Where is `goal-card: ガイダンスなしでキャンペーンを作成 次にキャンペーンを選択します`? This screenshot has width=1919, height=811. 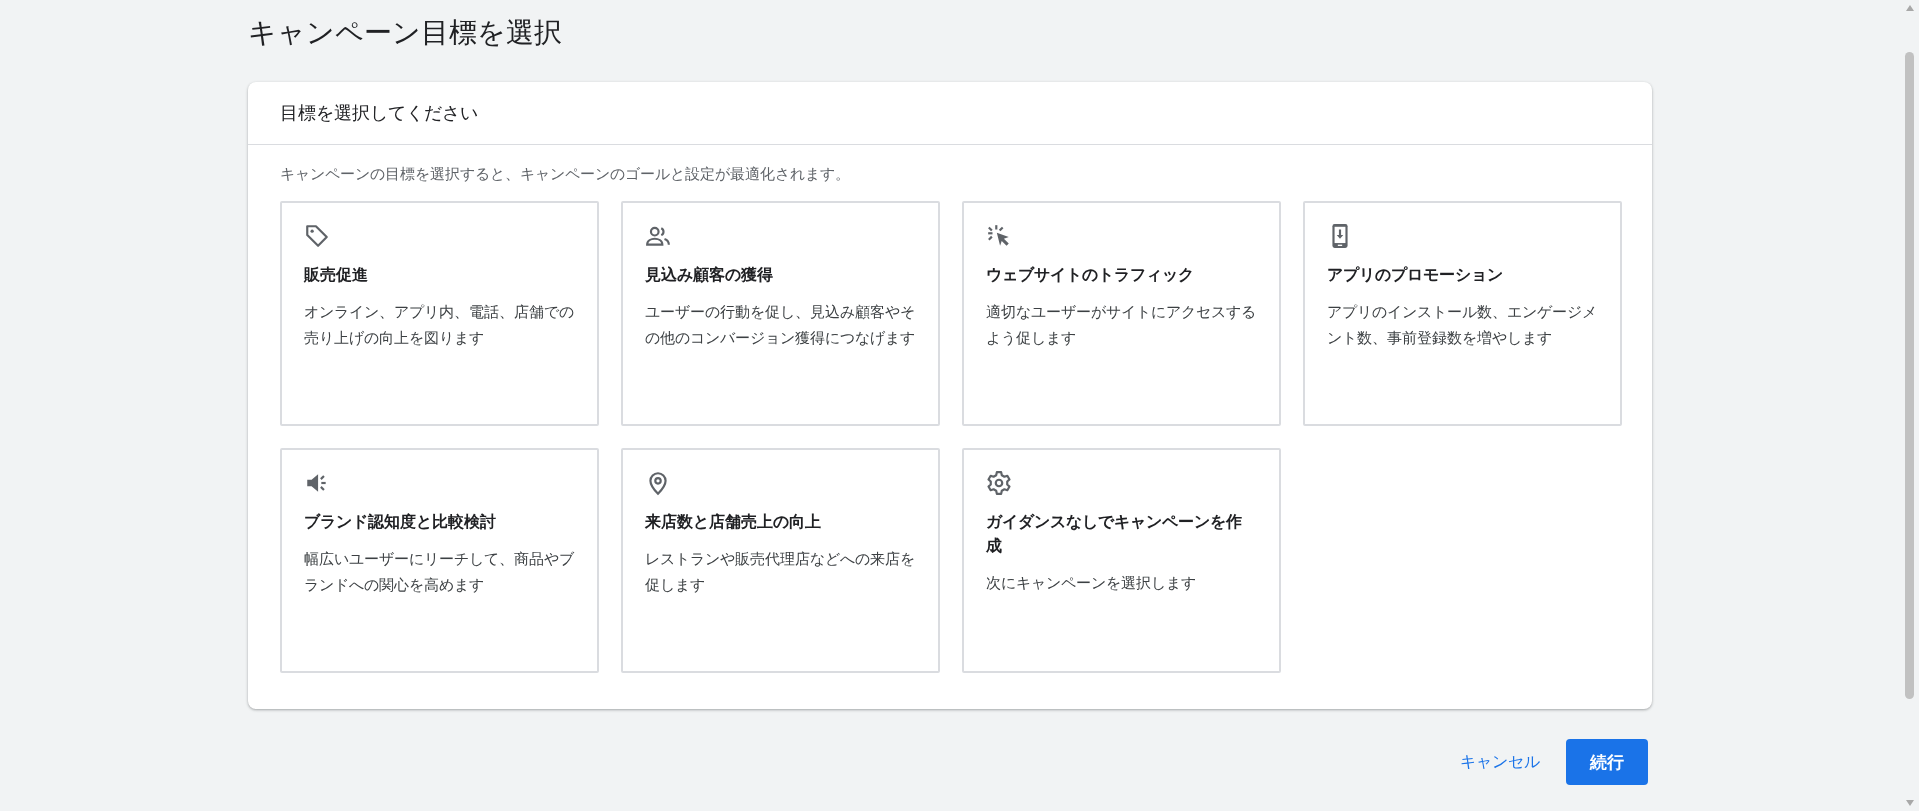 goal-card: ガイダンスなしでキャンペーンを作成 次にキャンペーンを選択します is located at coordinates (1121, 560).